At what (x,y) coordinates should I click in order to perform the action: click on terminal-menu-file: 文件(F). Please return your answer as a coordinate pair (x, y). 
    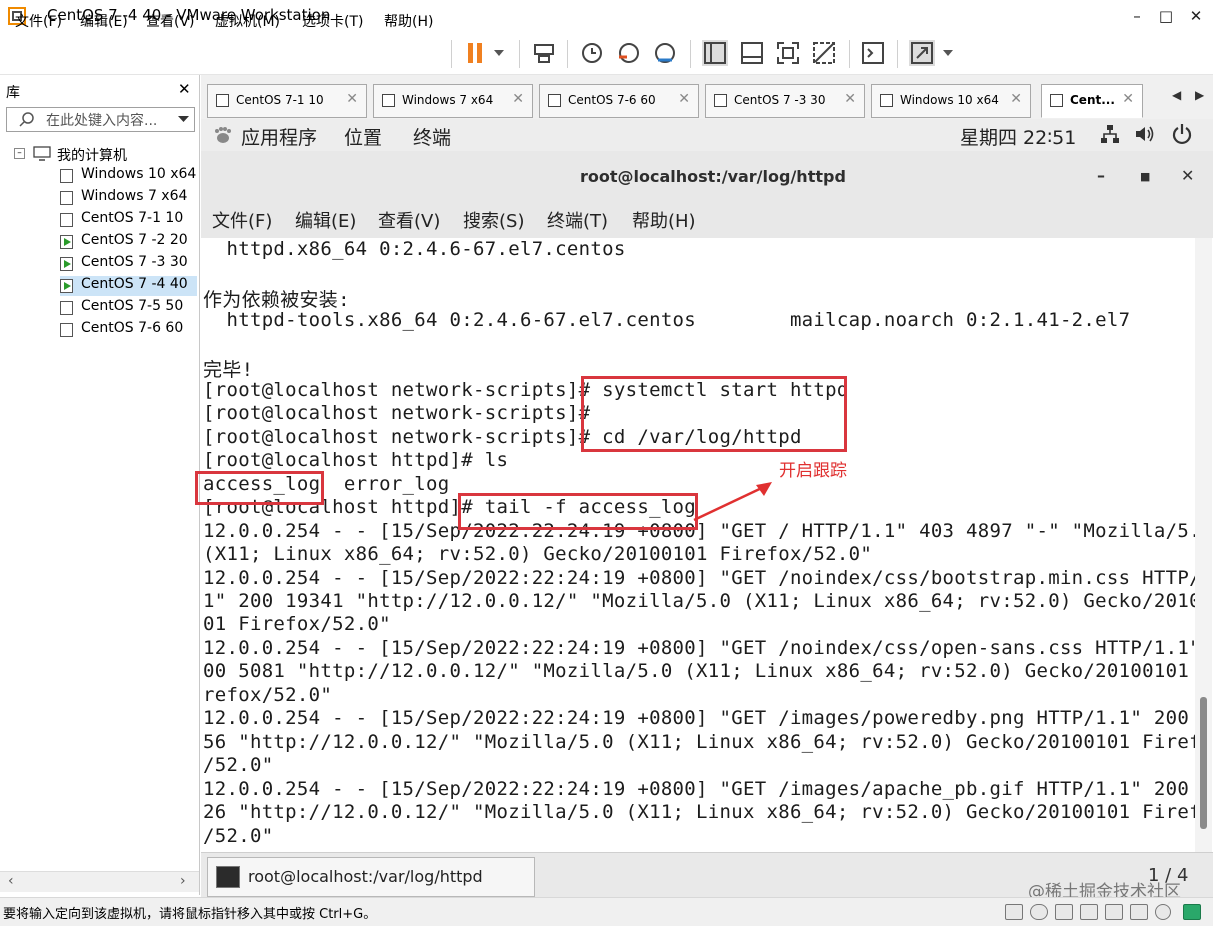
    Looking at the image, I should click on (242, 220).